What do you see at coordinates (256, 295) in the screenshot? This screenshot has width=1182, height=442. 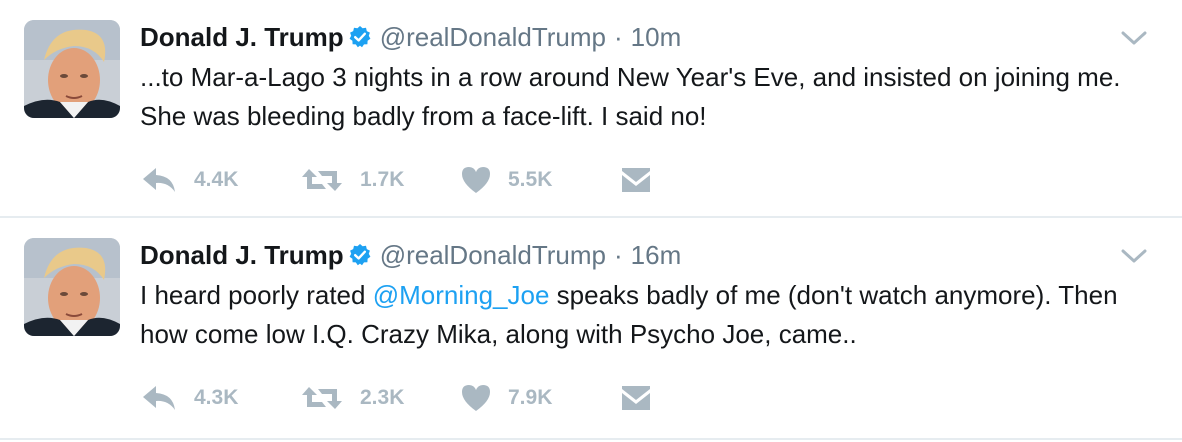 I see `tweet-text-part: I heard poorly rated` at bounding box center [256, 295].